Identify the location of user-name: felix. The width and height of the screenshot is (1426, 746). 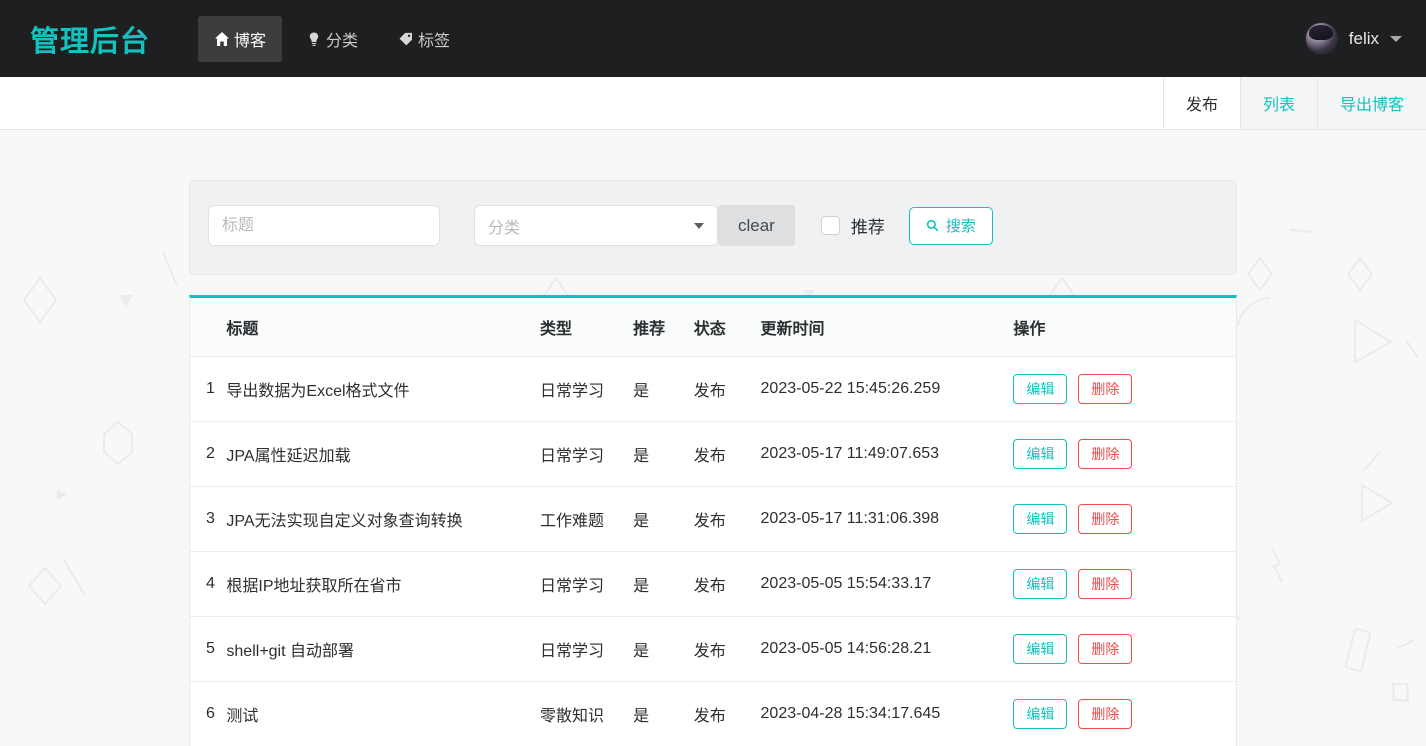
(1363, 38).